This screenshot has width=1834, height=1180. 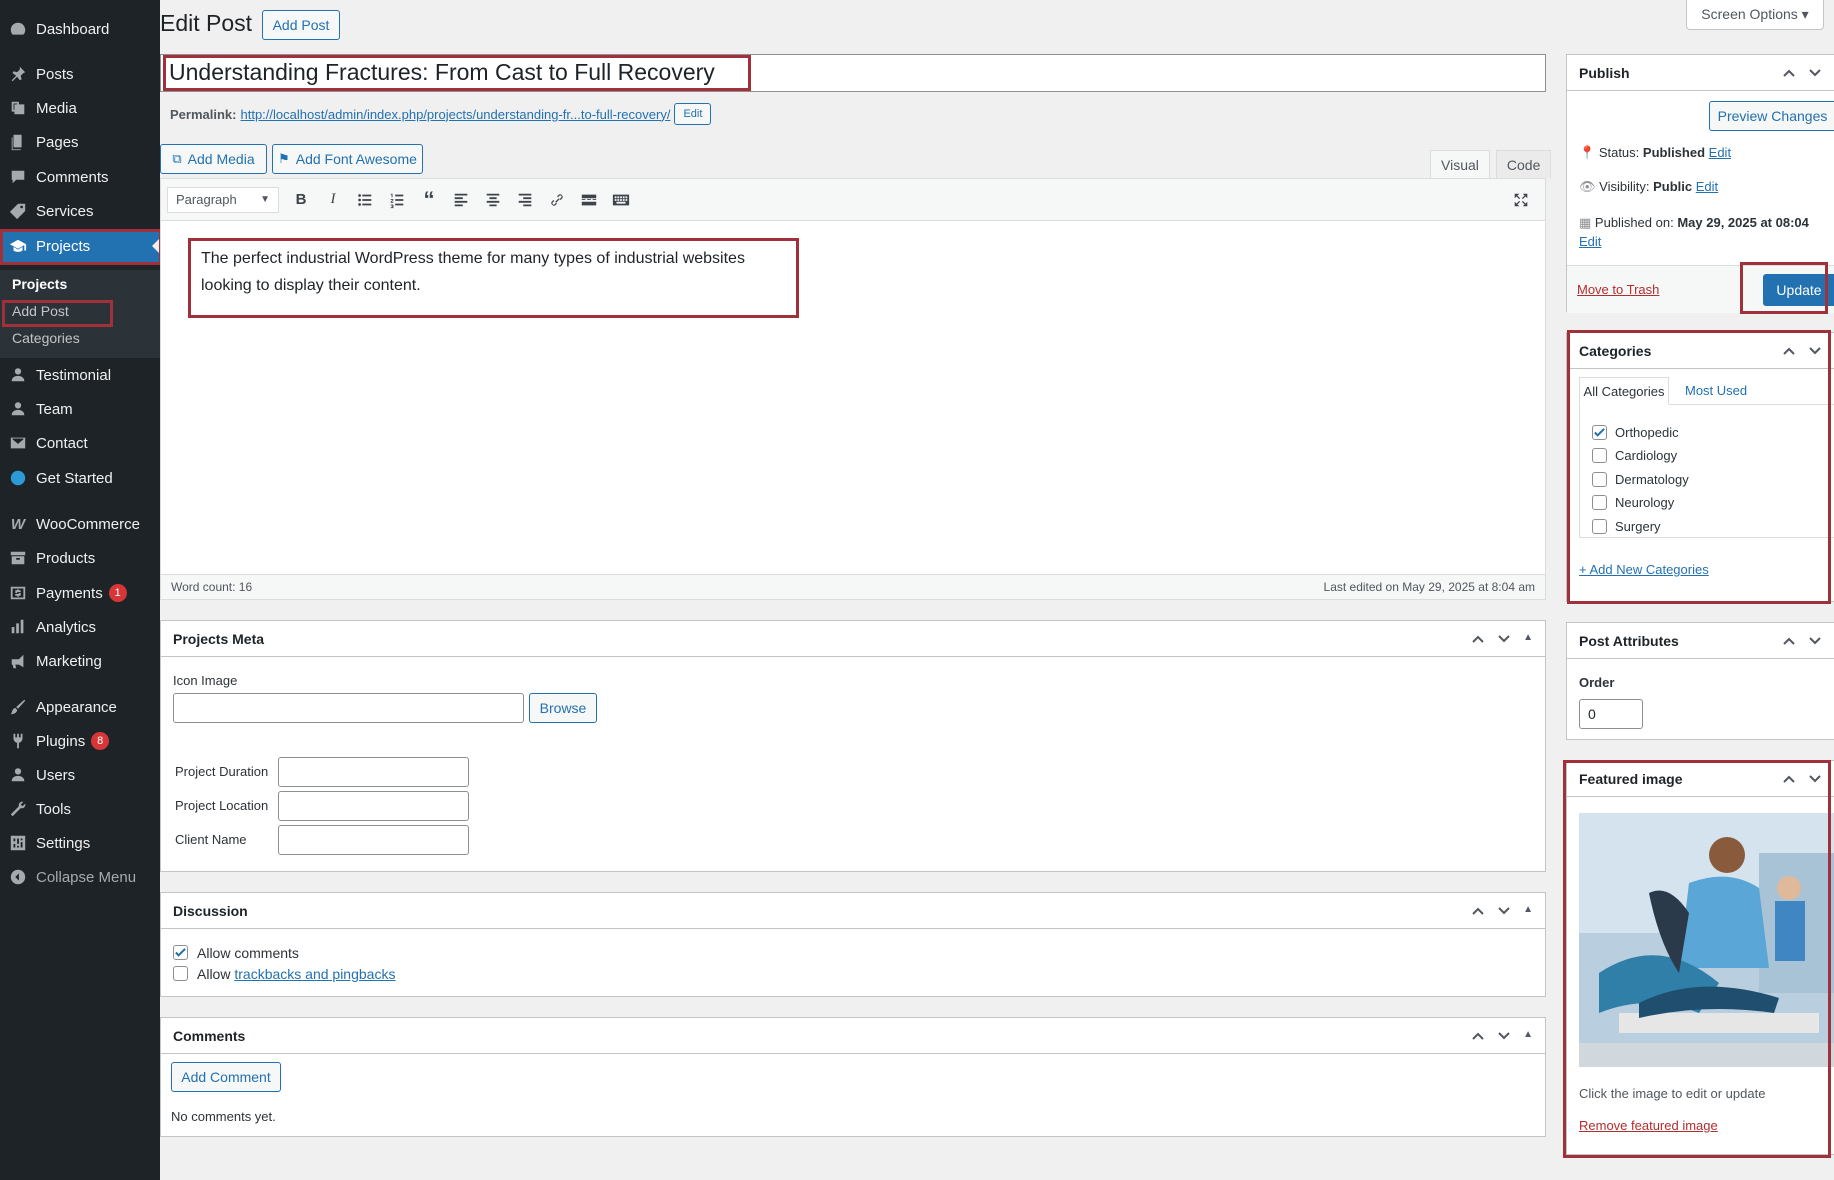 I want to click on remove-featured-image-link: Remove featured image, so click(x=1648, y=1125).